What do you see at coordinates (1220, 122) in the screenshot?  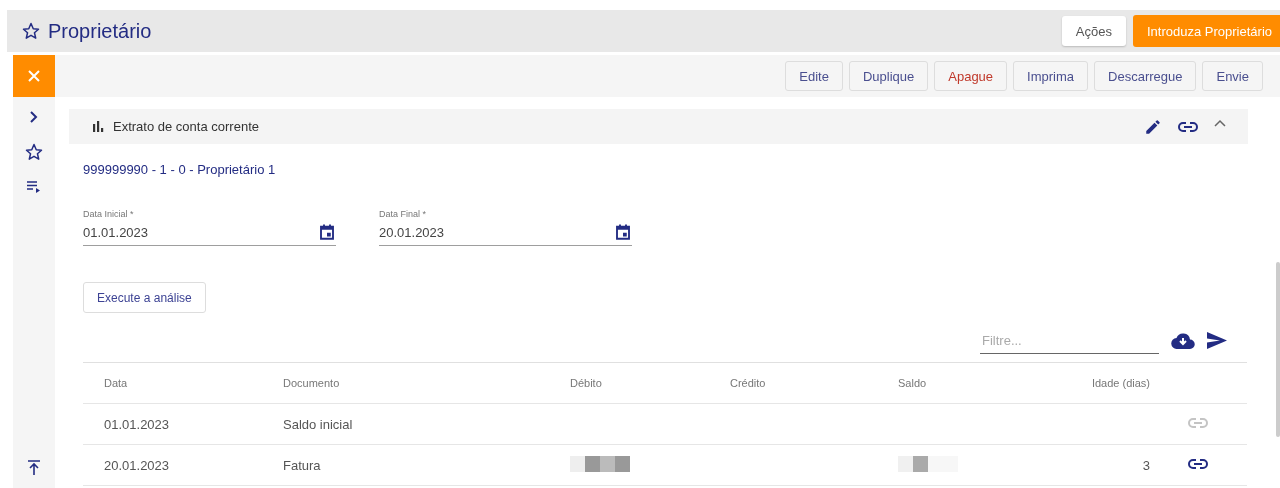 I see `chevron-up-icon` at bounding box center [1220, 122].